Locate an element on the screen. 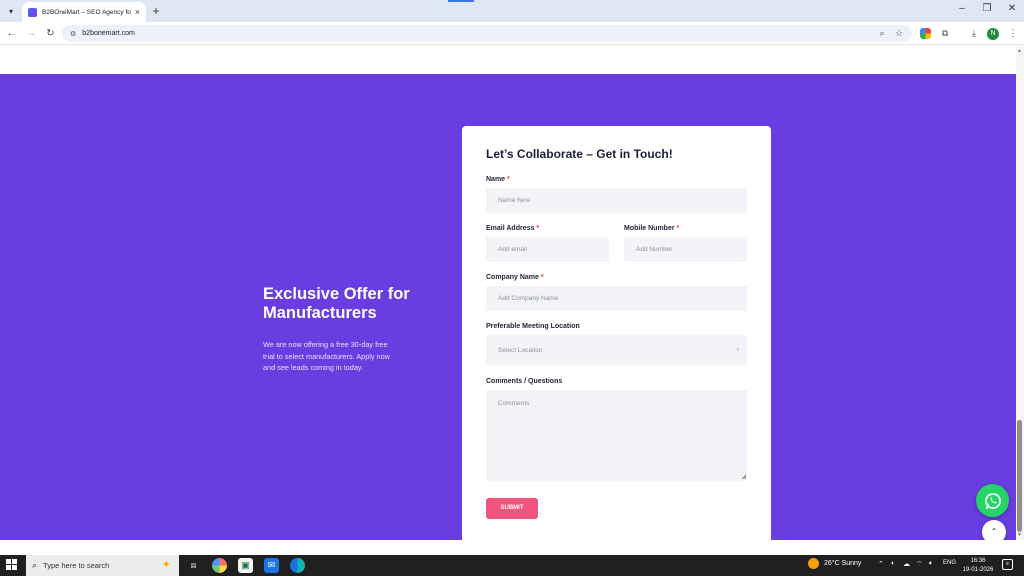  whatsapp-icon is located at coordinates (992, 500).